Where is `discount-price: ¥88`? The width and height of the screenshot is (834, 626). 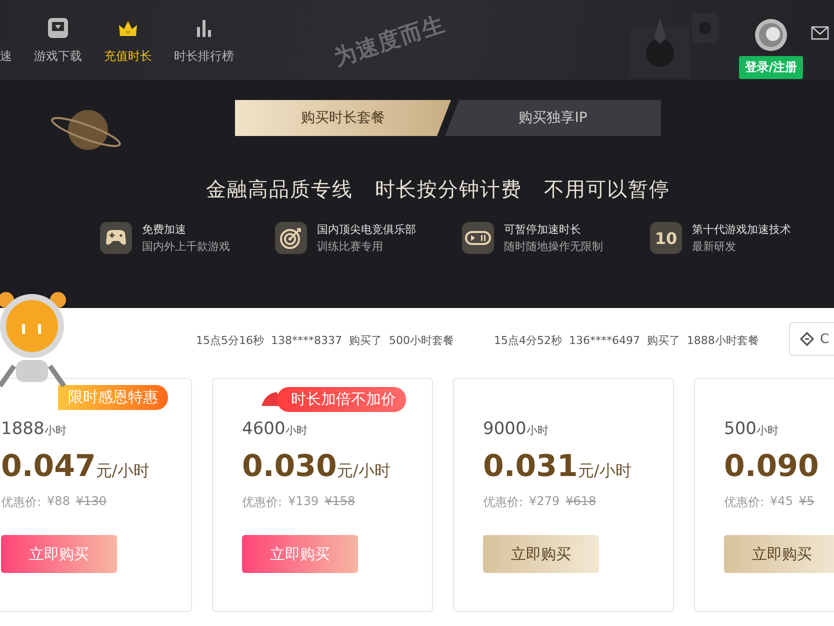
discount-price: ¥88 is located at coordinates (58, 502).